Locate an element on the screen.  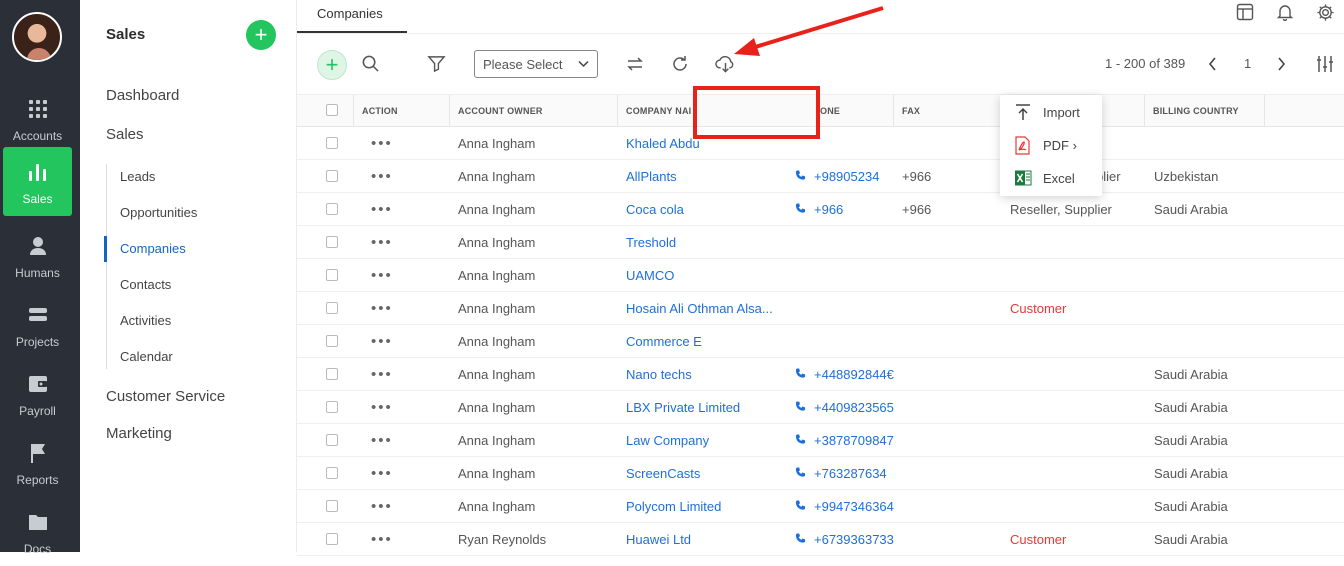
sidebar-item-contacts: Contacts is located at coordinates (145, 284).